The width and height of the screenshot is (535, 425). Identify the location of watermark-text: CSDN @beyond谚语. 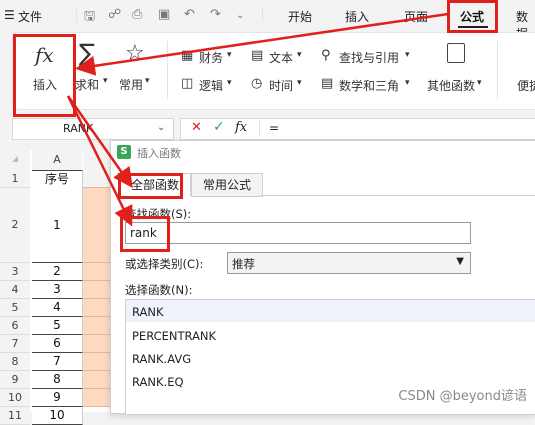
(462, 396).